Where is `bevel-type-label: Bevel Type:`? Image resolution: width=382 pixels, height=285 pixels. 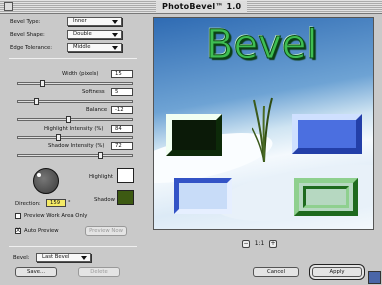 bevel-type-label: Bevel Type: is located at coordinates (25, 22).